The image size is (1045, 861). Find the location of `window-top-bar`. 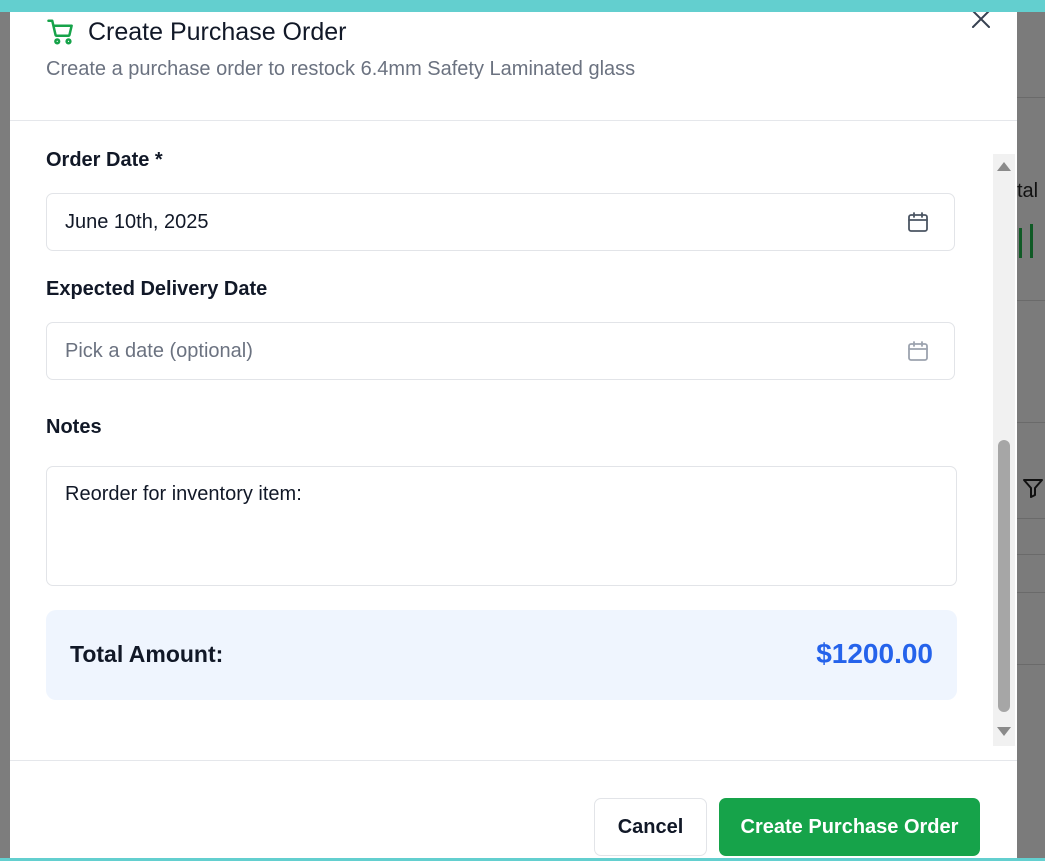

window-top-bar is located at coordinates (522, 6).